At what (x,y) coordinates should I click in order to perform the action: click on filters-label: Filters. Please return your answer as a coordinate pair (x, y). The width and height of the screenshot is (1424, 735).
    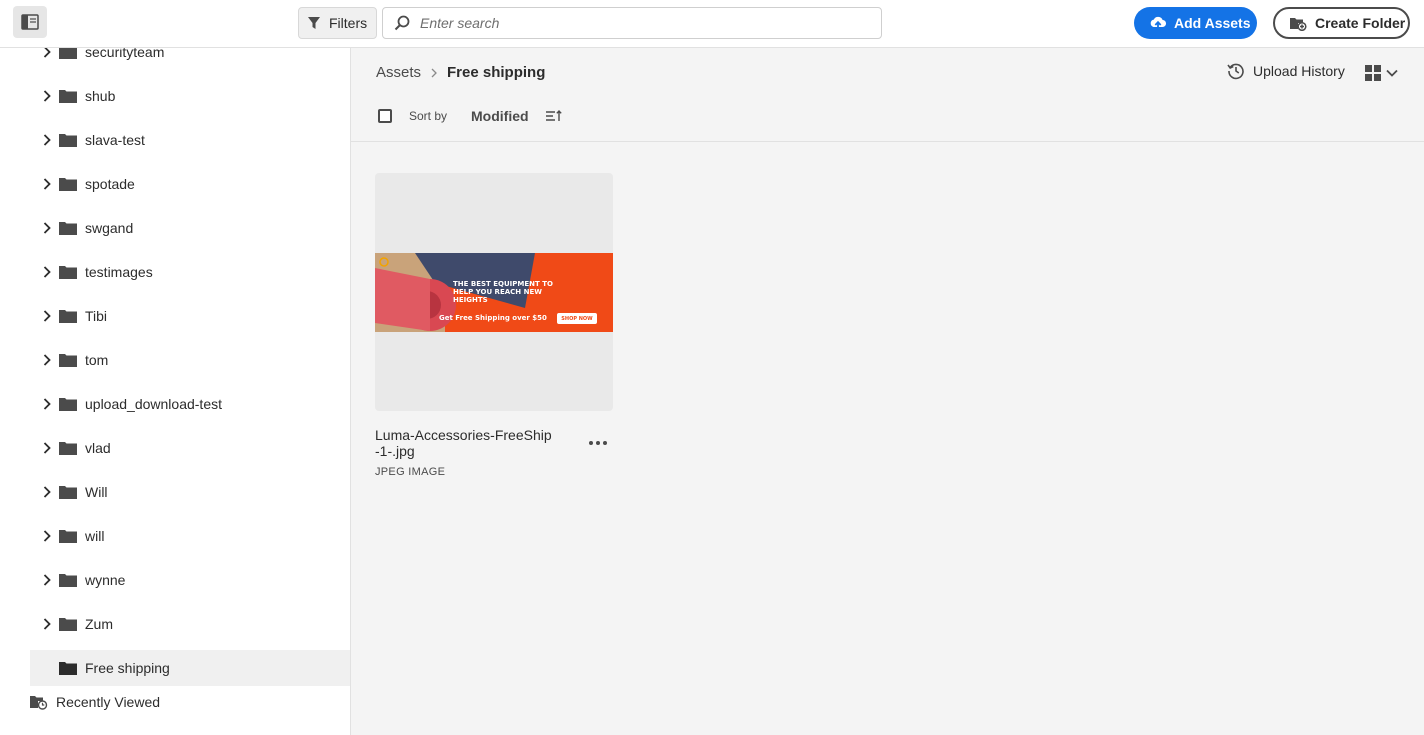
    Looking at the image, I should click on (348, 23).